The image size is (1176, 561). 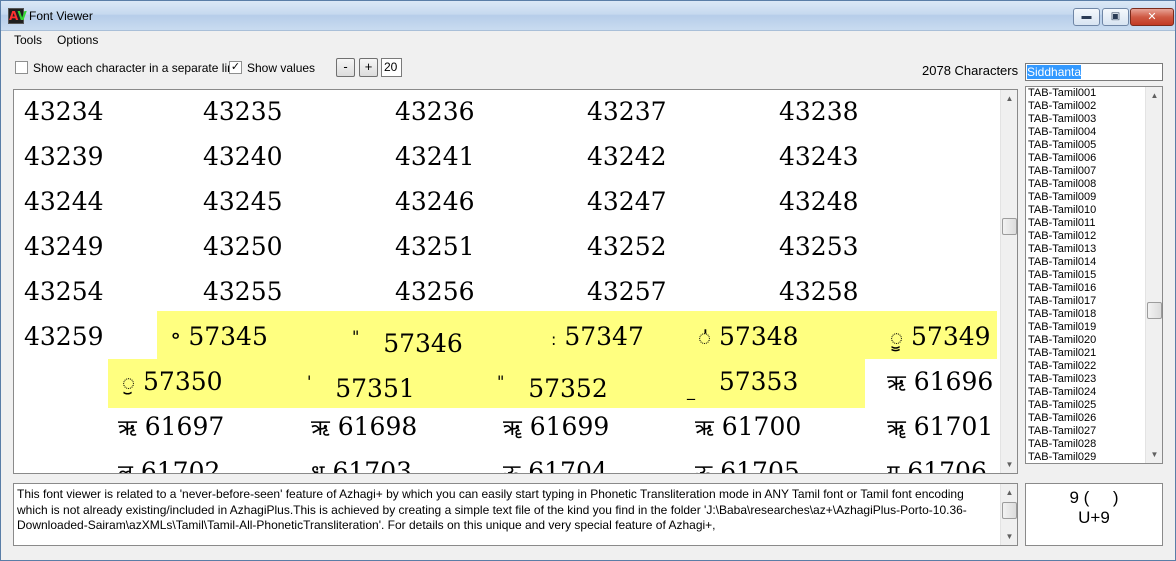 I want to click on char-cell: ऺ 57348, so click(x=748, y=338).